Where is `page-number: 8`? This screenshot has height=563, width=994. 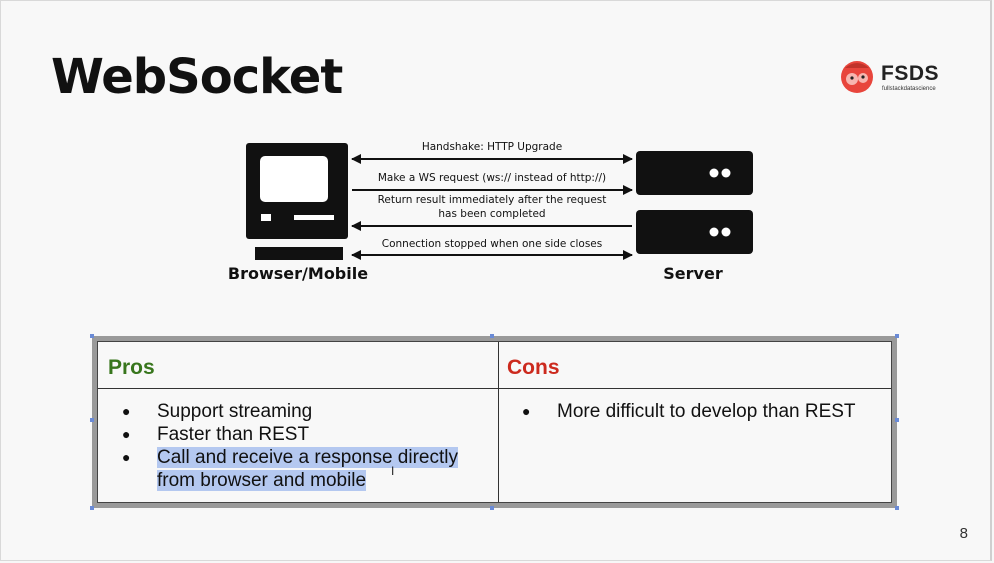 page-number: 8 is located at coordinates (963, 533).